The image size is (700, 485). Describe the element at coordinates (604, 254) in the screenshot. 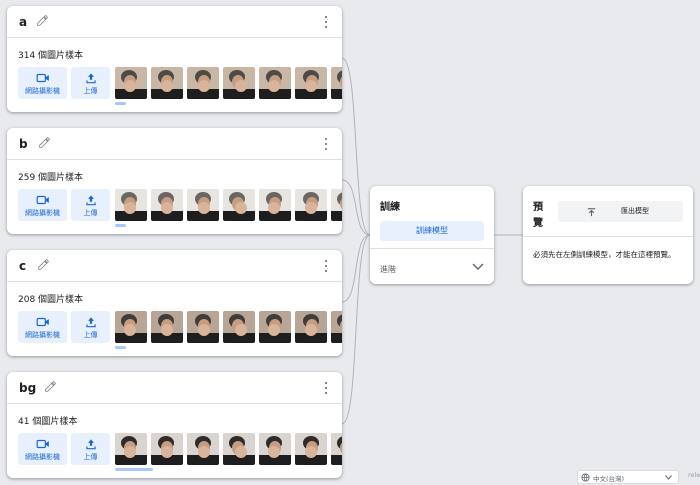

I see `preview-message: 必須先在左側訓練模型，才能在這裡預覽。` at that location.